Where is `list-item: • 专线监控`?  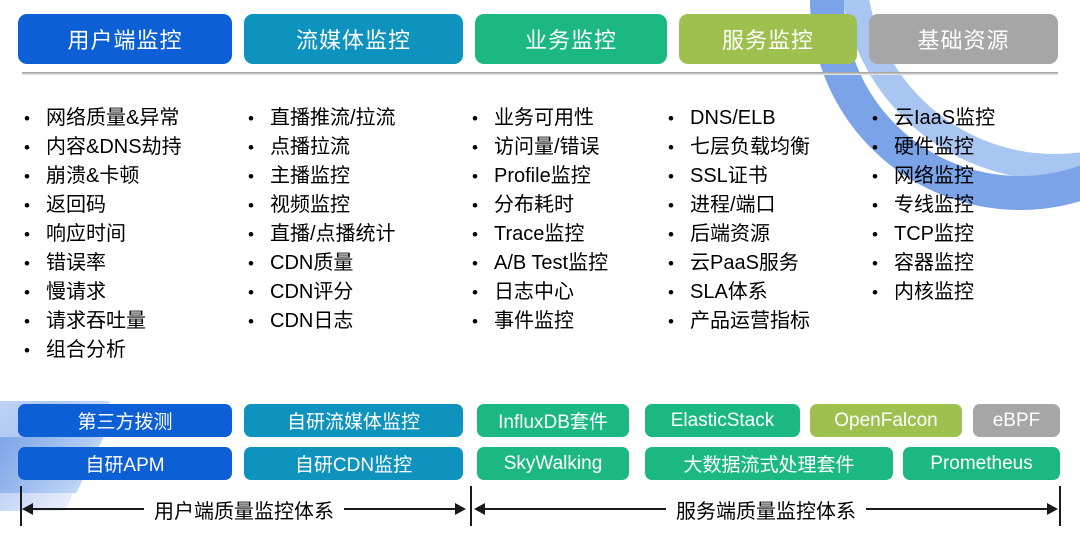 list-item: • 专线监控 is located at coordinates (933, 205).